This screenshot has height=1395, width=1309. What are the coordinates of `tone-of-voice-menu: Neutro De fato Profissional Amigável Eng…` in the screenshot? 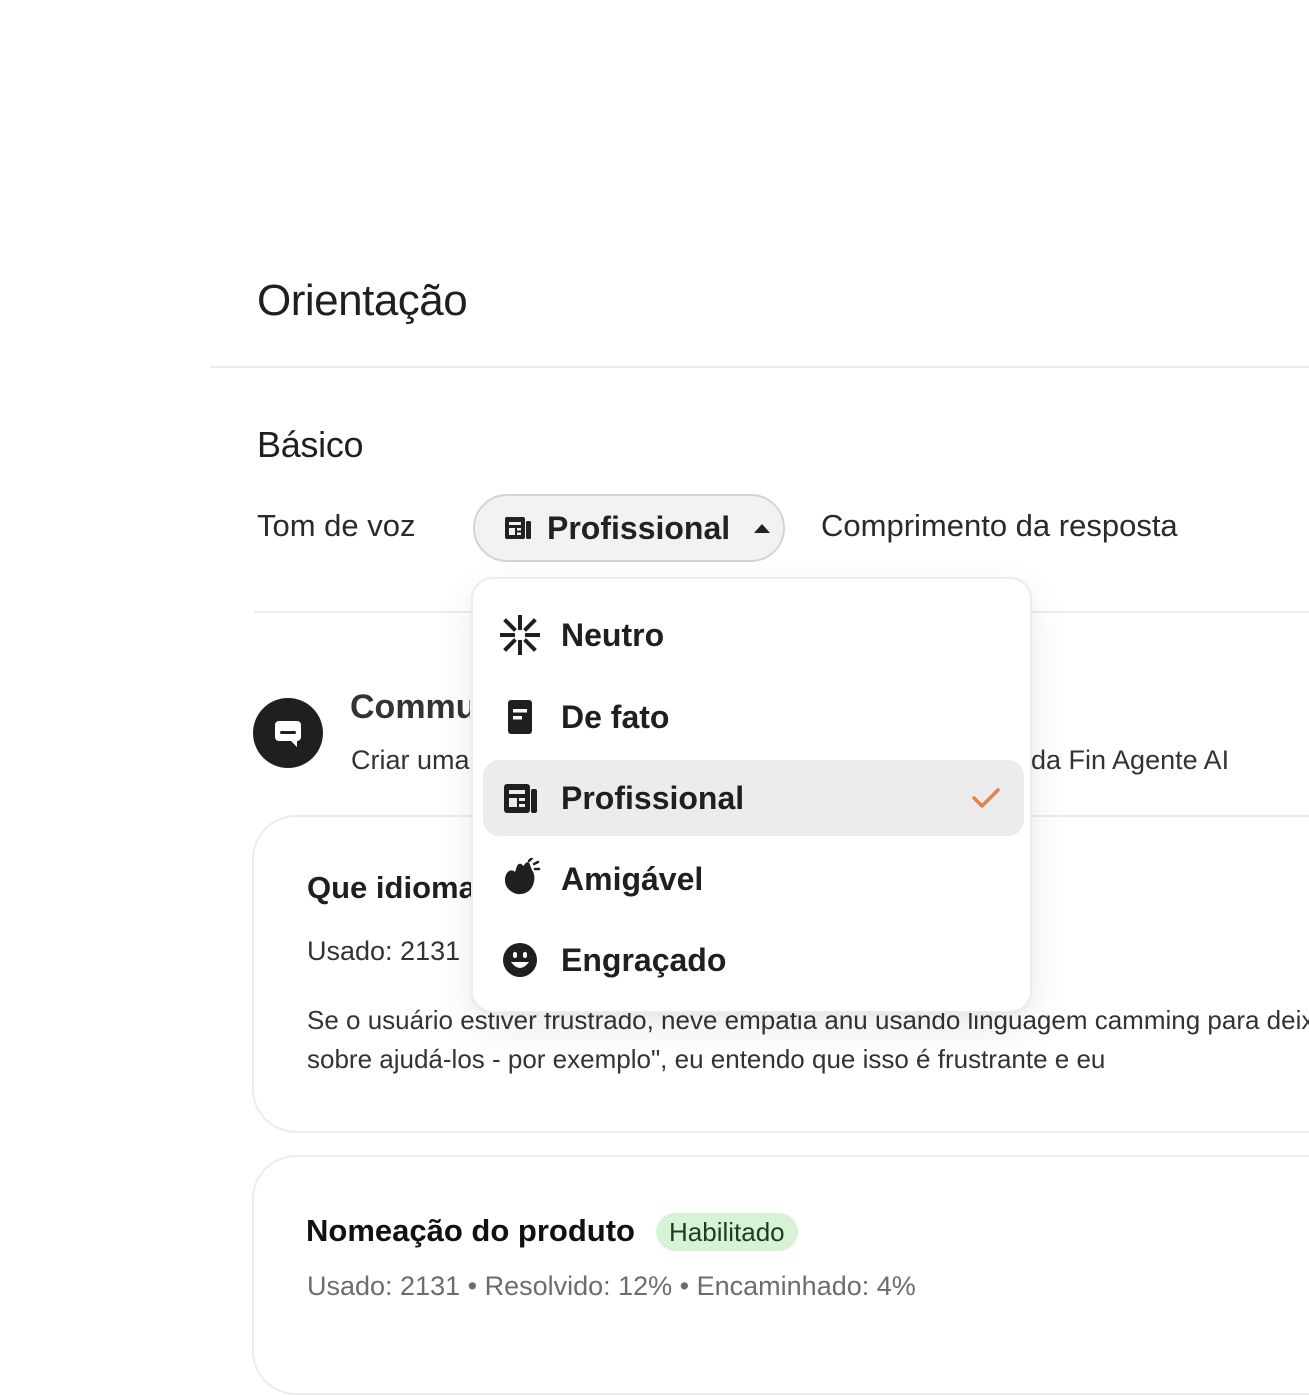 It's located at (751, 795).